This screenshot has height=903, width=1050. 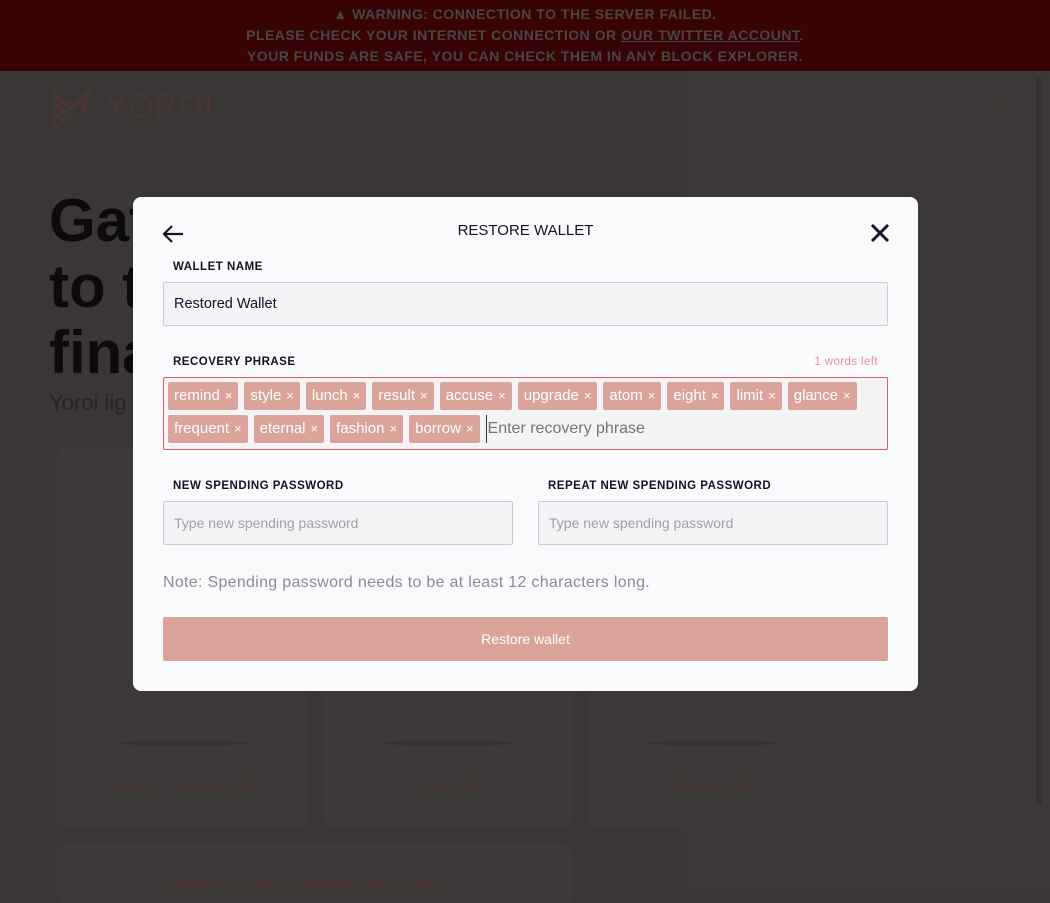 I want to click on word-text: borrow, so click(x=438, y=428).